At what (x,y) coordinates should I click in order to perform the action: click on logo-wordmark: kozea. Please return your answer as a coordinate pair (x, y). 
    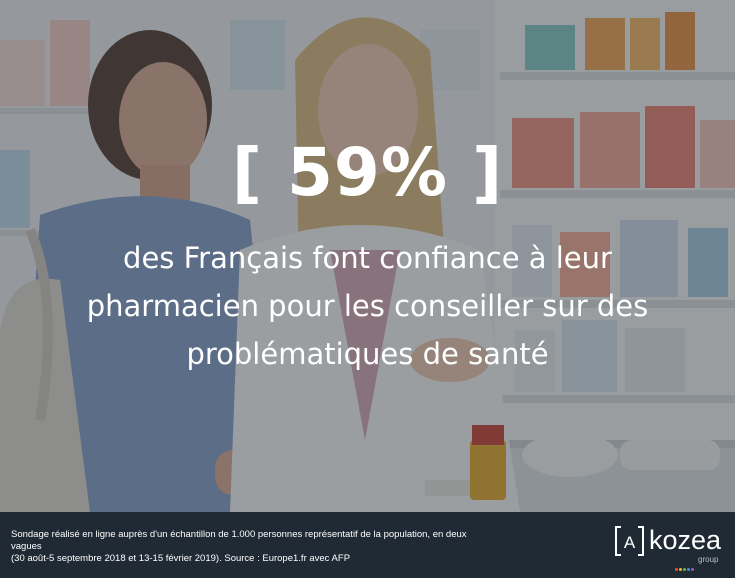
    Looking at the image, I should click on (685, 540).